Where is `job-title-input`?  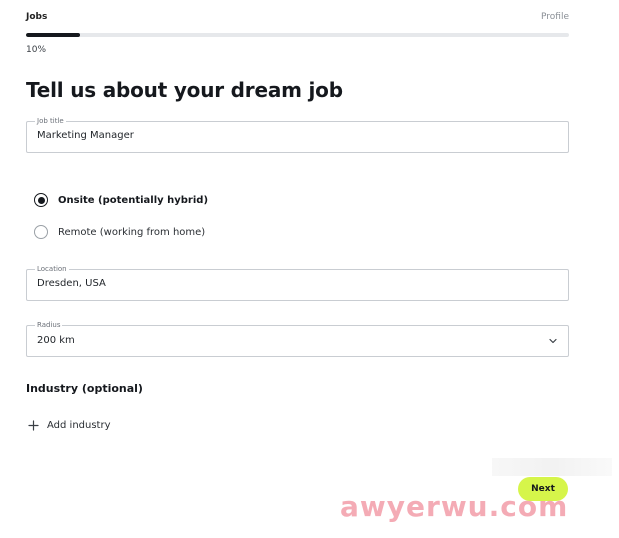 job-title-input is located at coordinates (287, 135).